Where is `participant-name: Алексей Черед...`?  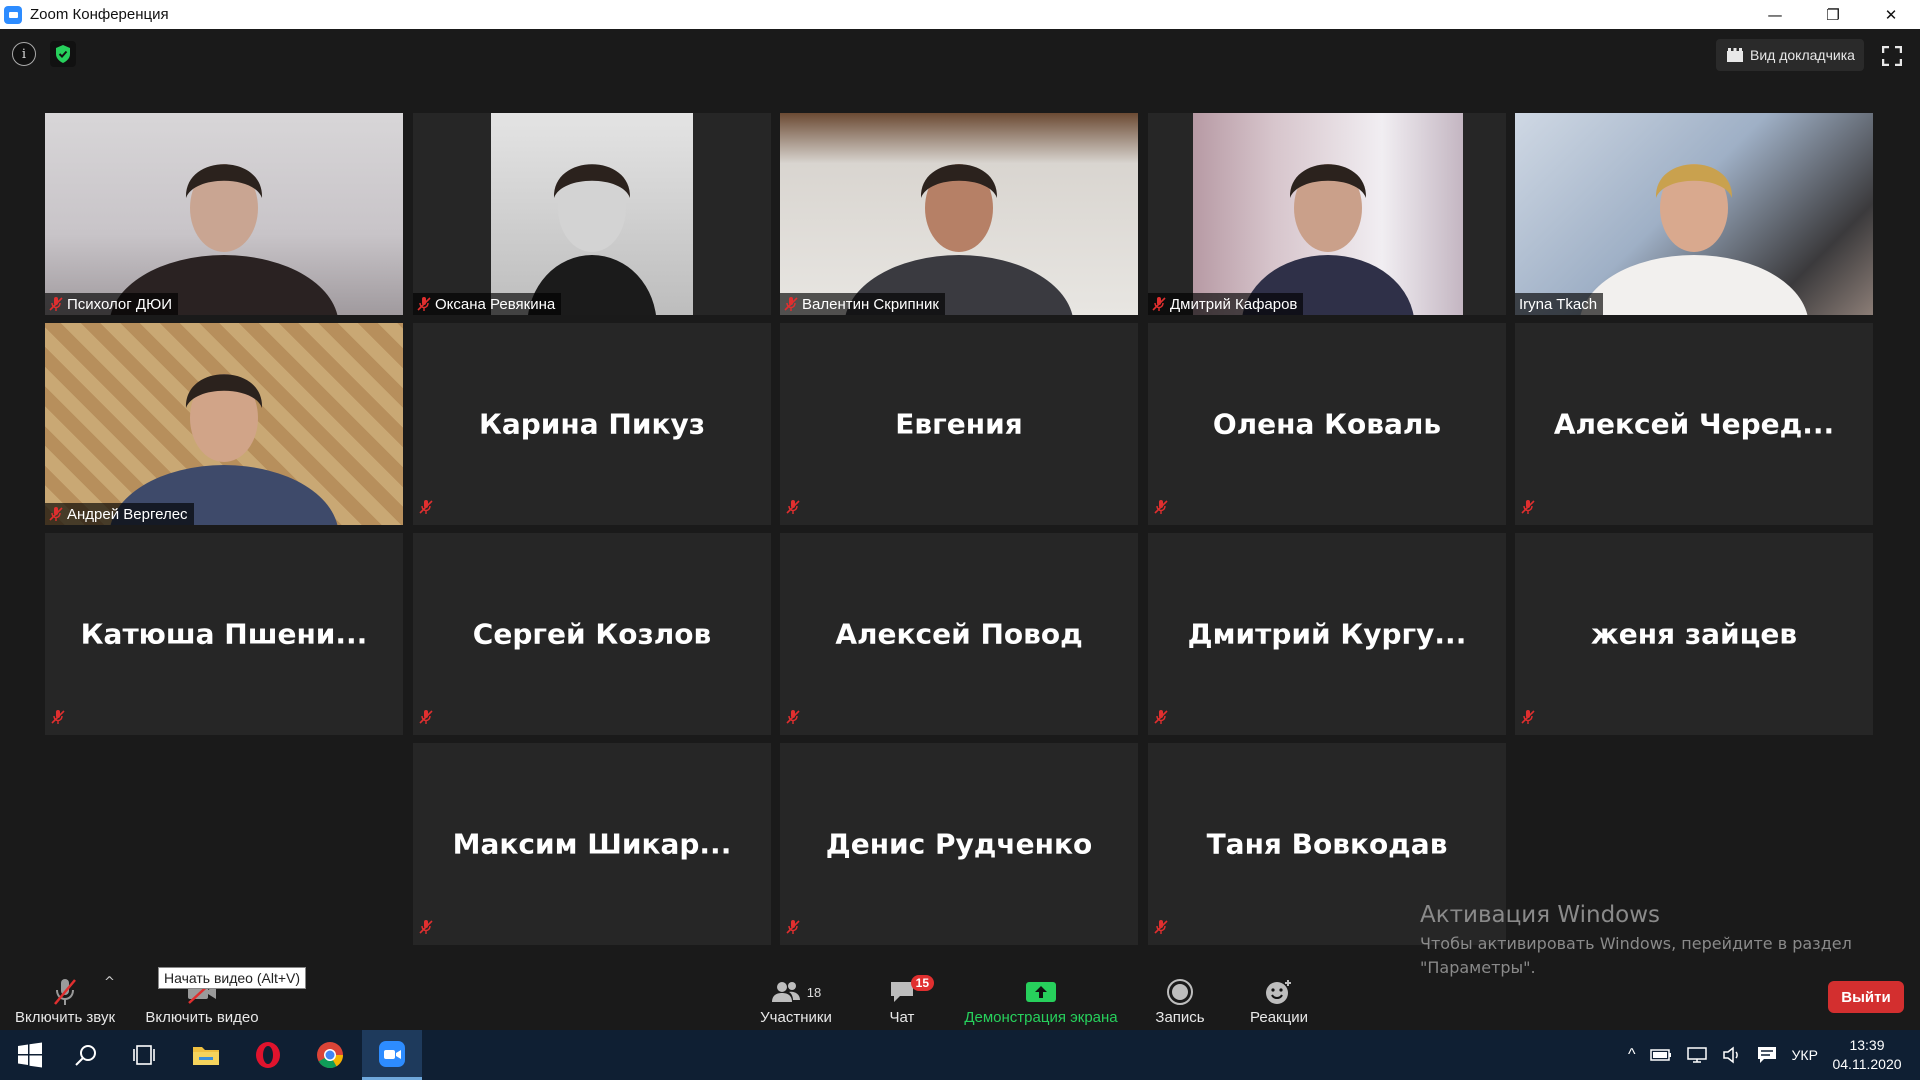
participant-name: Алексей Черед... is located at coordinates (1694, 424).